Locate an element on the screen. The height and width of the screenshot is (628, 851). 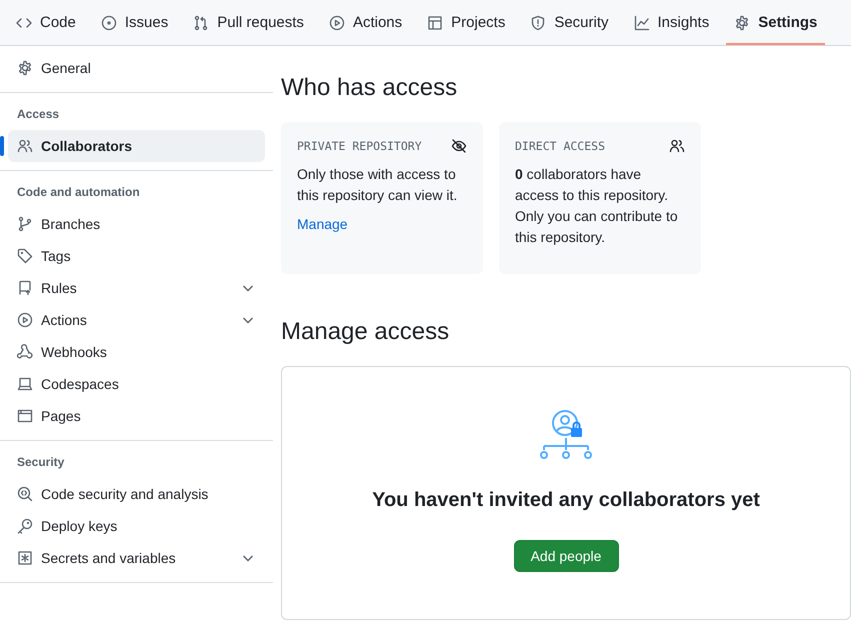
sidebar-item: Tags is located at coordinates (136, 256).